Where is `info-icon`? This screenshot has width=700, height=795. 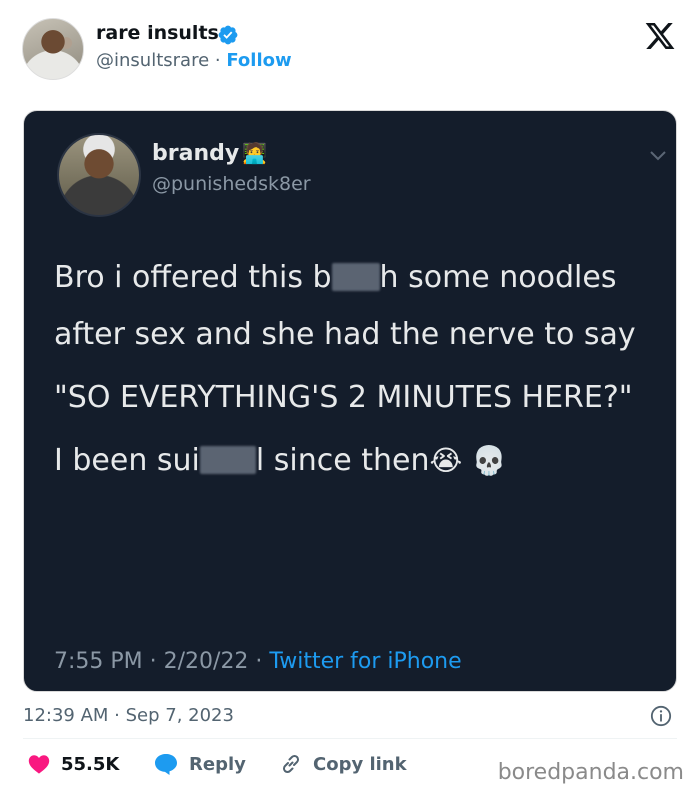 info-icon is located at coordinates (661, 716).